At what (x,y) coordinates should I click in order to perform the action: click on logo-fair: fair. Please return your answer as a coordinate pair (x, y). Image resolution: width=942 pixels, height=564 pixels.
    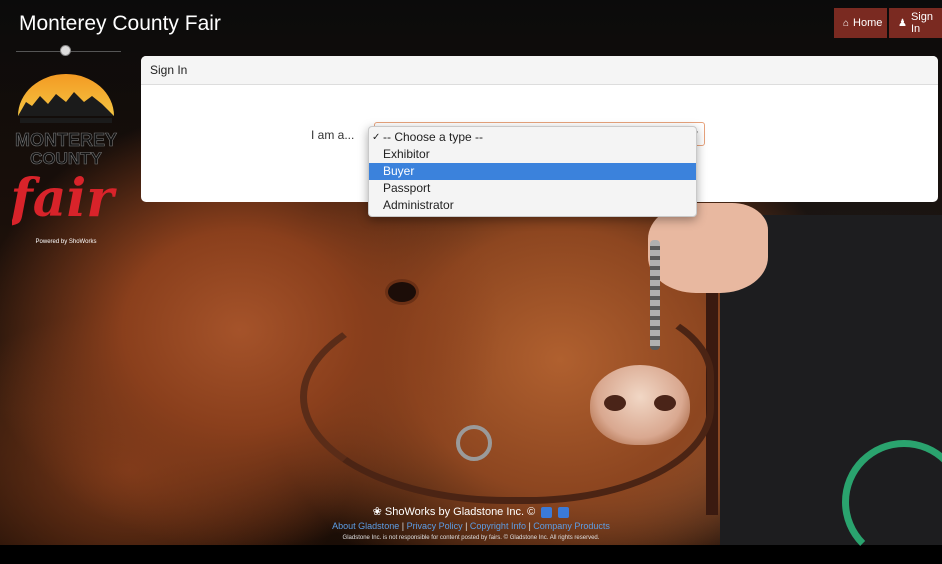
    Looking at the image, I should click on (64, 198).